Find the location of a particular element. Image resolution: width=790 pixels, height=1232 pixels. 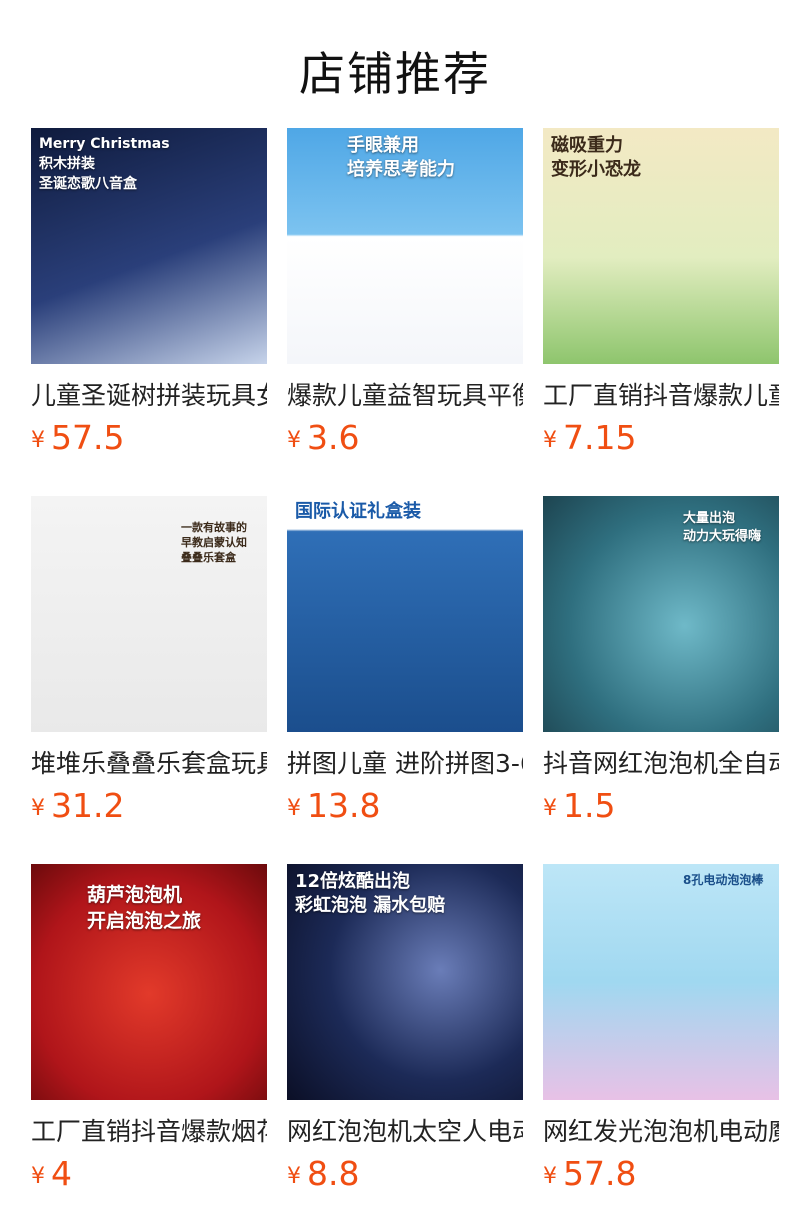

image-caption: 磁吸重力 变形小恐龙 is located at coordinates (596, 157).